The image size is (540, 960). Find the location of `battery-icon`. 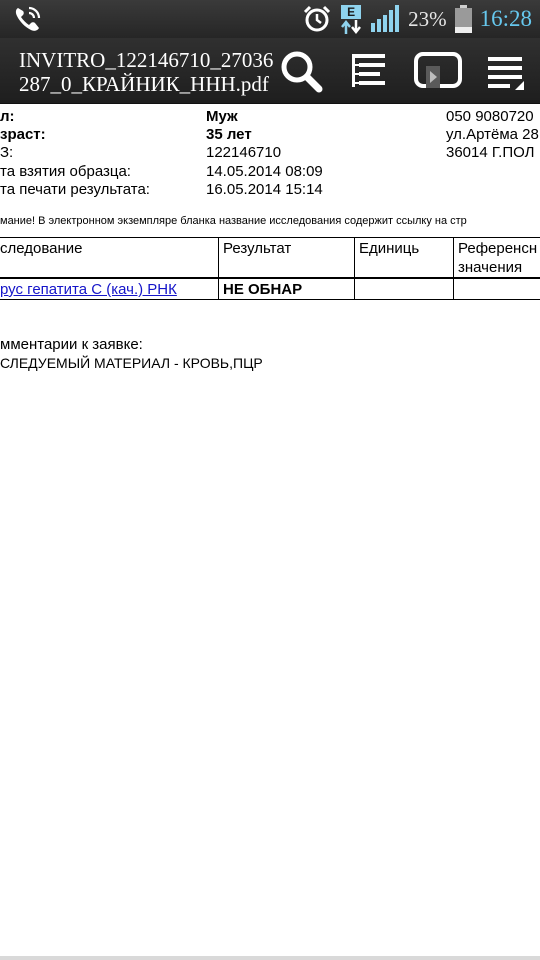

battery-icon is located at coordinates (463, 19).